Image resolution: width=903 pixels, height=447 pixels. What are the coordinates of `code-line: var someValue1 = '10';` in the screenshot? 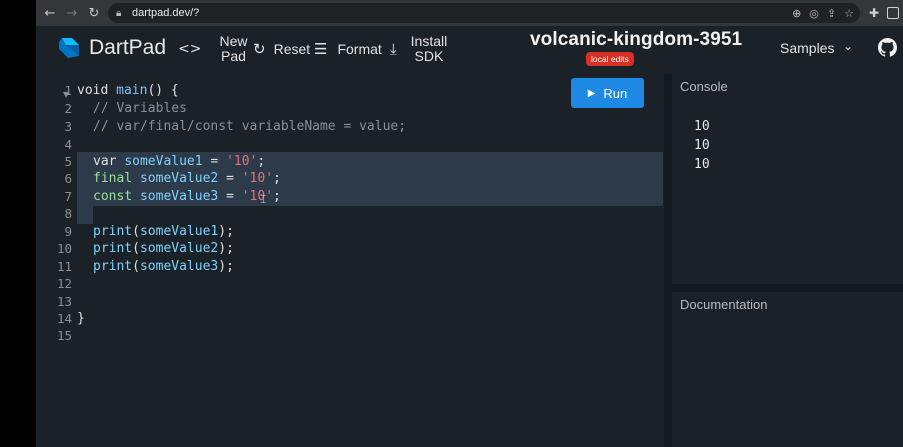 It's located at (179, 162).